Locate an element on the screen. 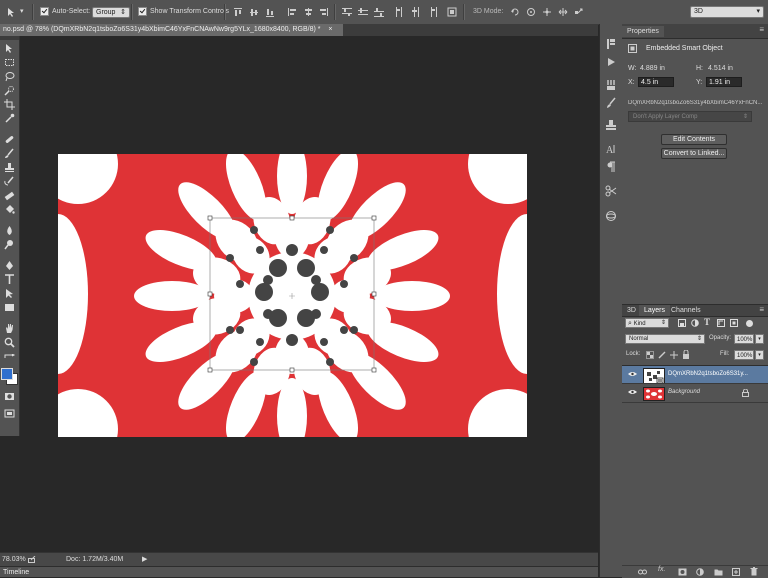 The image size is (768, 578). 3d-scale-icon is located at coordinates (579, 12).